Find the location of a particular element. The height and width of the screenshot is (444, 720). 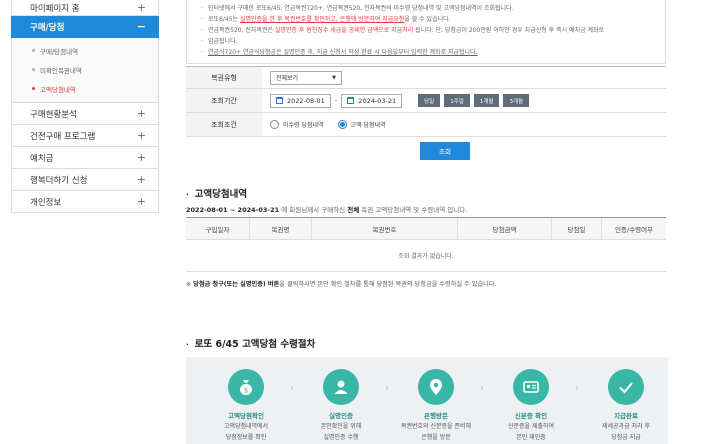

step-desc: 실명인증 수행 is located at coordinates (341, 437).